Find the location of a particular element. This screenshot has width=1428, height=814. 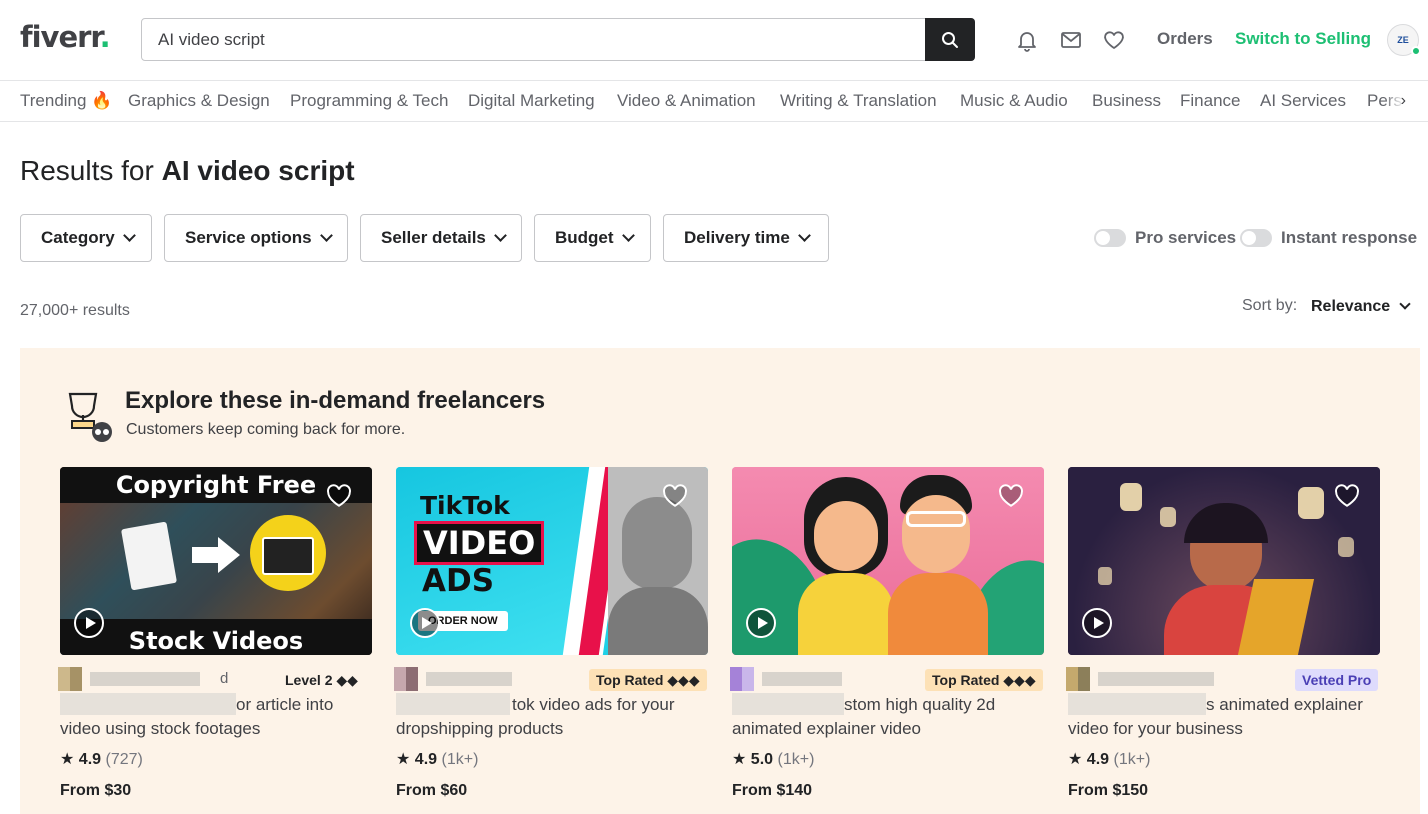

filter-label: Delivery time is located at coordinates (737, 237).